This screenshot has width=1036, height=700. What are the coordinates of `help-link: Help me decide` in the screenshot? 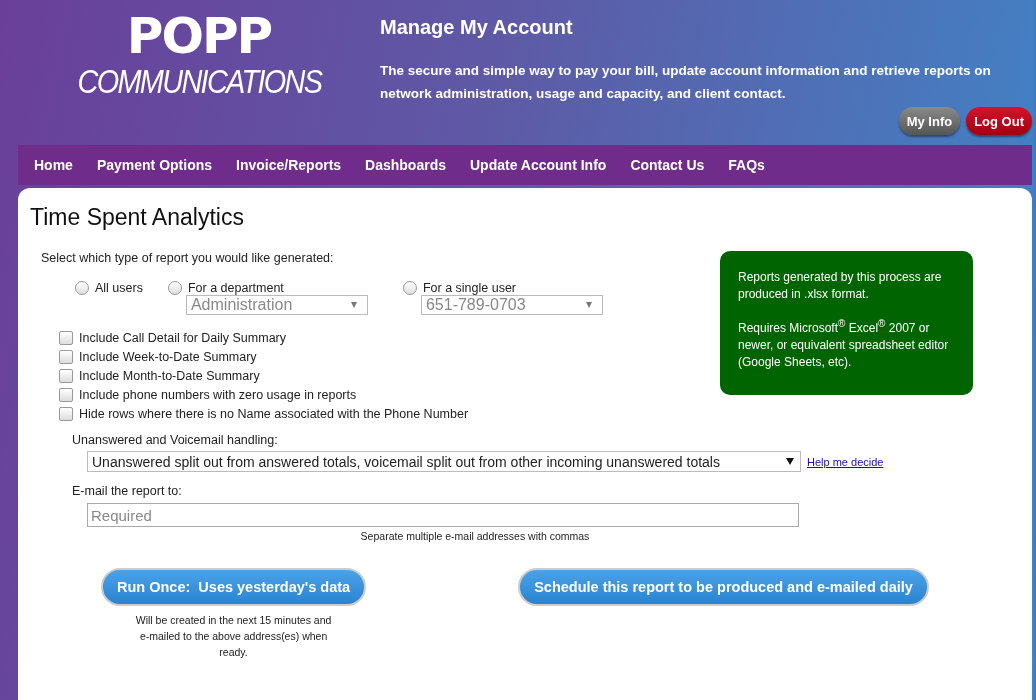 It's located at (845, 461).